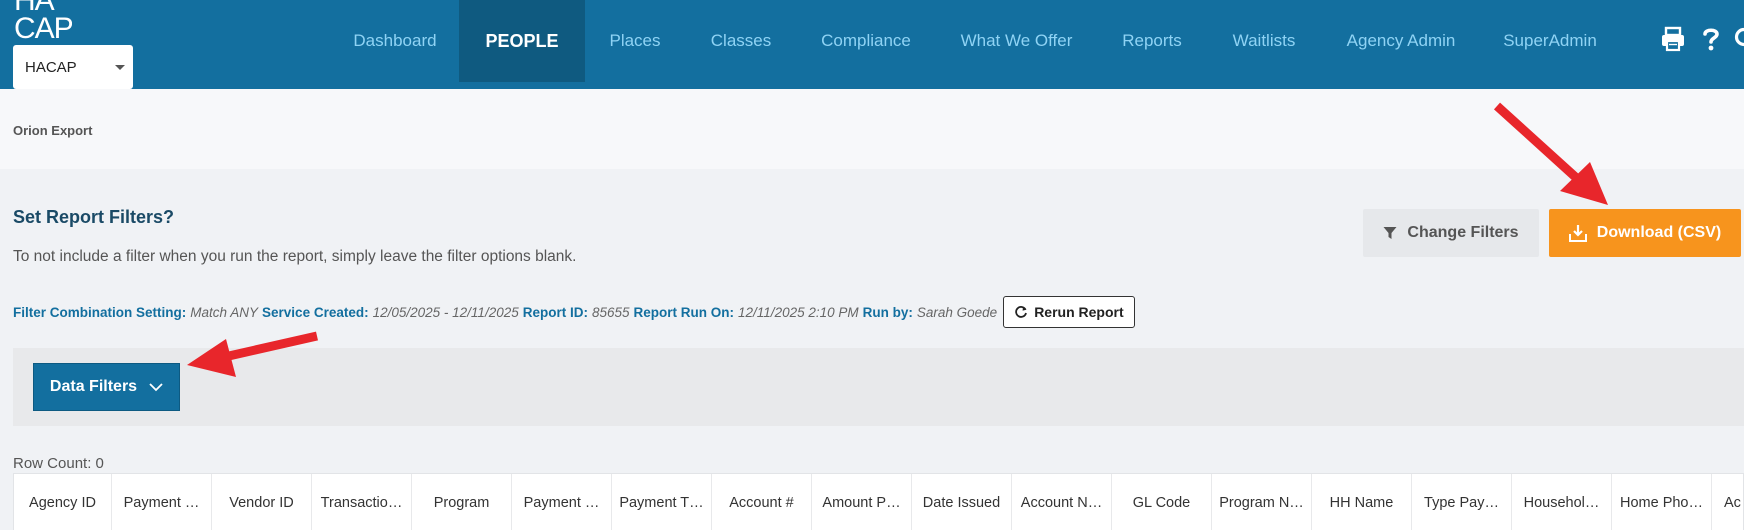 Image resolution: width=1744 pixels, height=530 pixels. Describe the element at coordinates (1162, 502) in the screenshot. I see `column-header: GL Code` at that location.